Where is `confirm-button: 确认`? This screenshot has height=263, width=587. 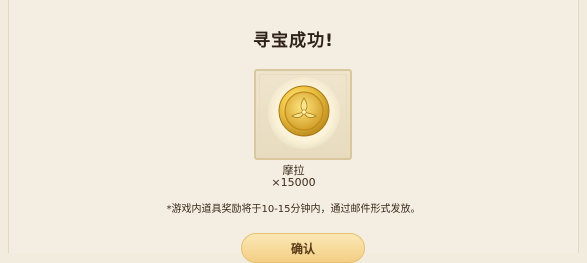 confirm-button: 确认 is located at coordinates (303, 248).